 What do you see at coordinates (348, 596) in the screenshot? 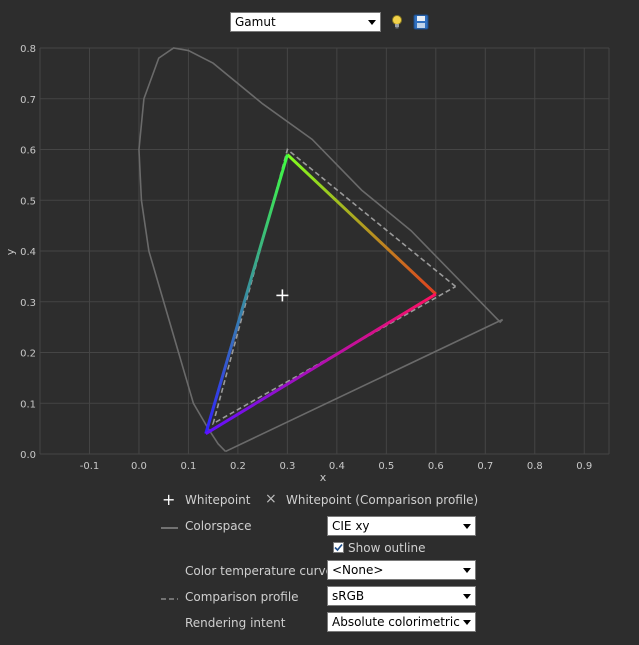
I see `comparison-value: sRGB` at bounding box center [348, 596].